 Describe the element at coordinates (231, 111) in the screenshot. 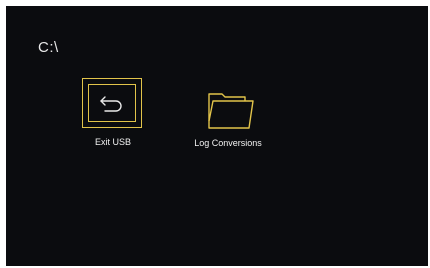

I see `folder-icon` at that location.